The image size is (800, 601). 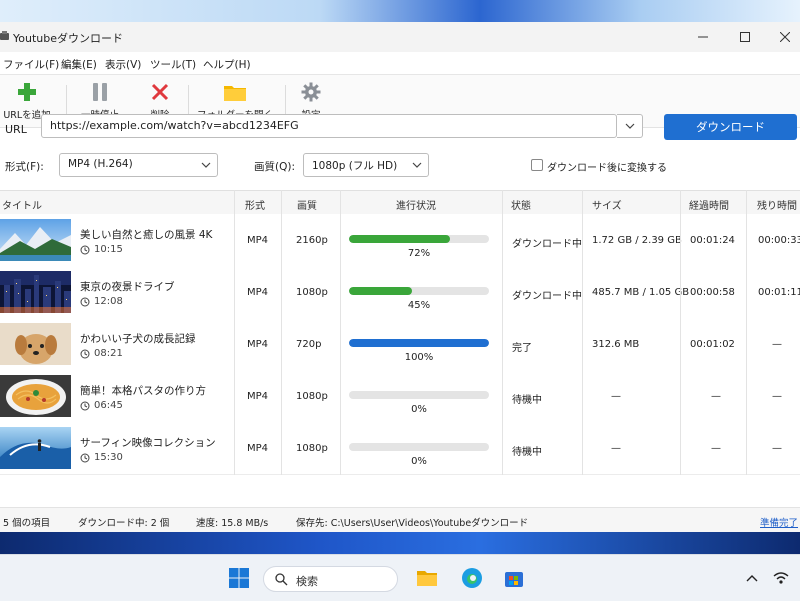 I want to click on menu-help: ヘルプ(H), so click(x=227, y=64).